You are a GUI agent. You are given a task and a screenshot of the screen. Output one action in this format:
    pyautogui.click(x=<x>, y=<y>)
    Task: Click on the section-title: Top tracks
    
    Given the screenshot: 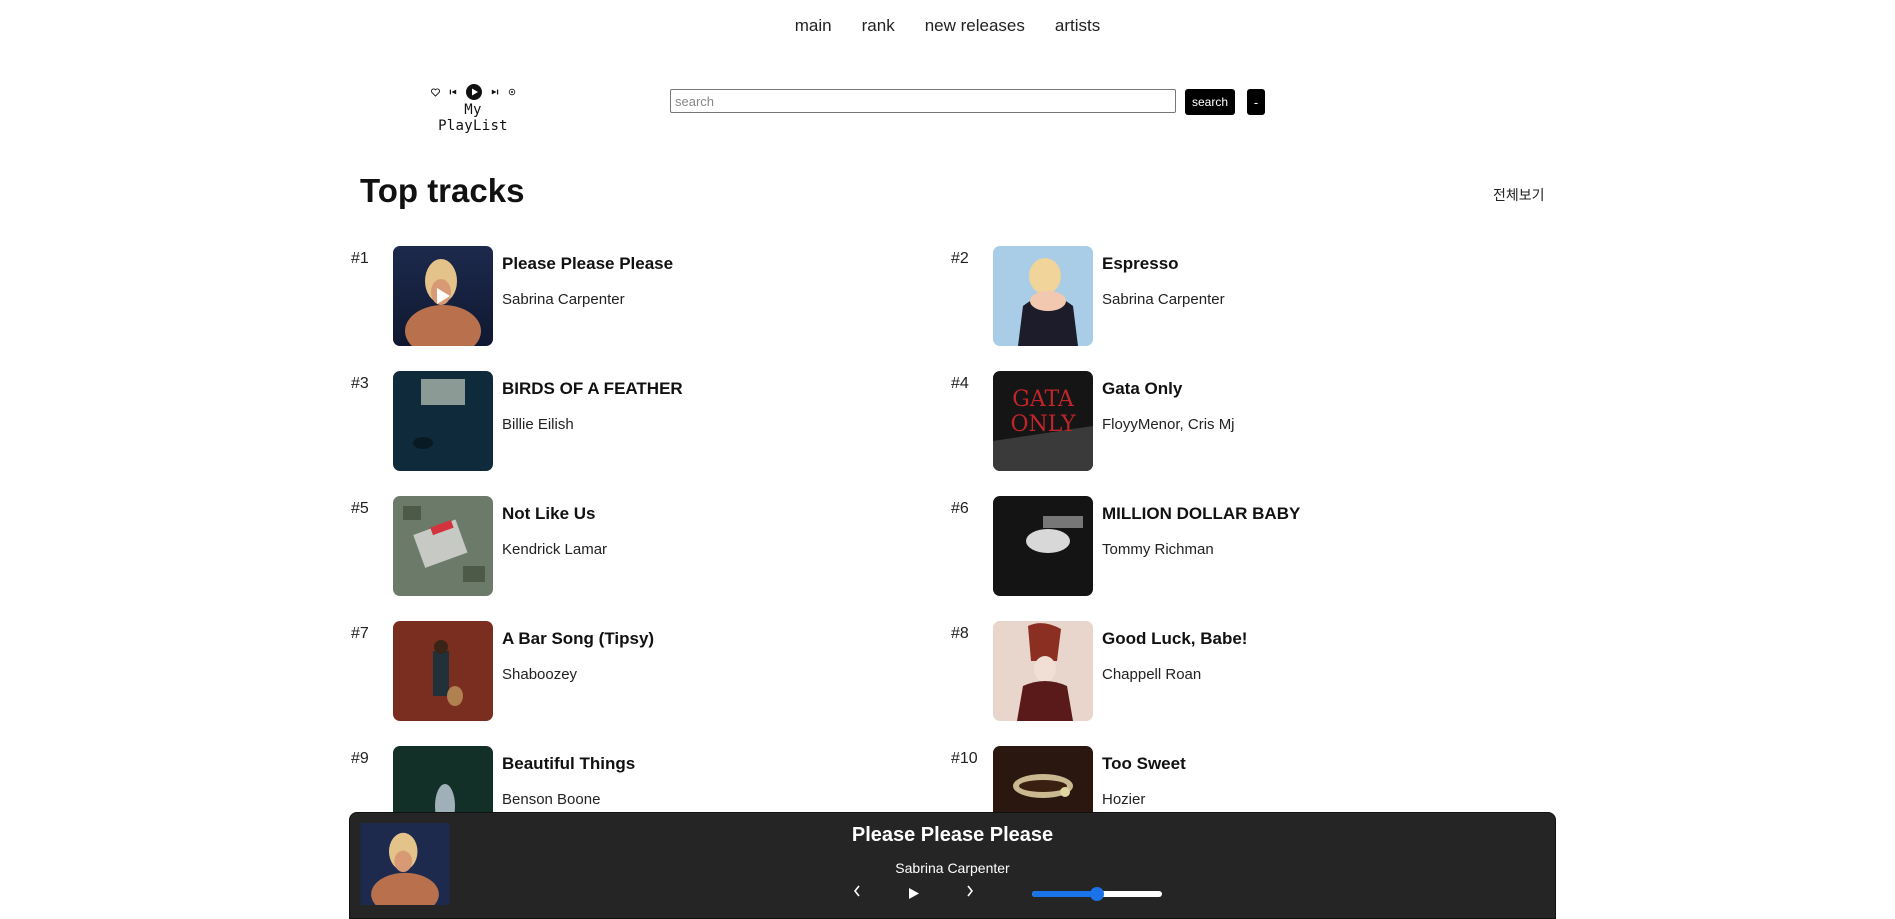 What is the action you would take?
    pyautogui.click(x=442, y=190)
    